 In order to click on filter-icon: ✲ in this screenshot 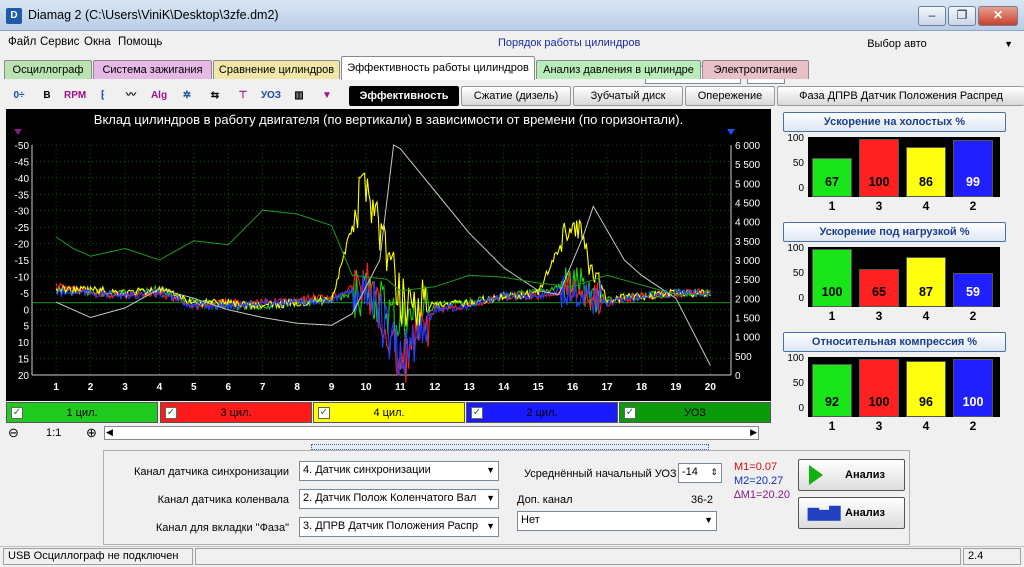, I will do `click(187, 96)`.